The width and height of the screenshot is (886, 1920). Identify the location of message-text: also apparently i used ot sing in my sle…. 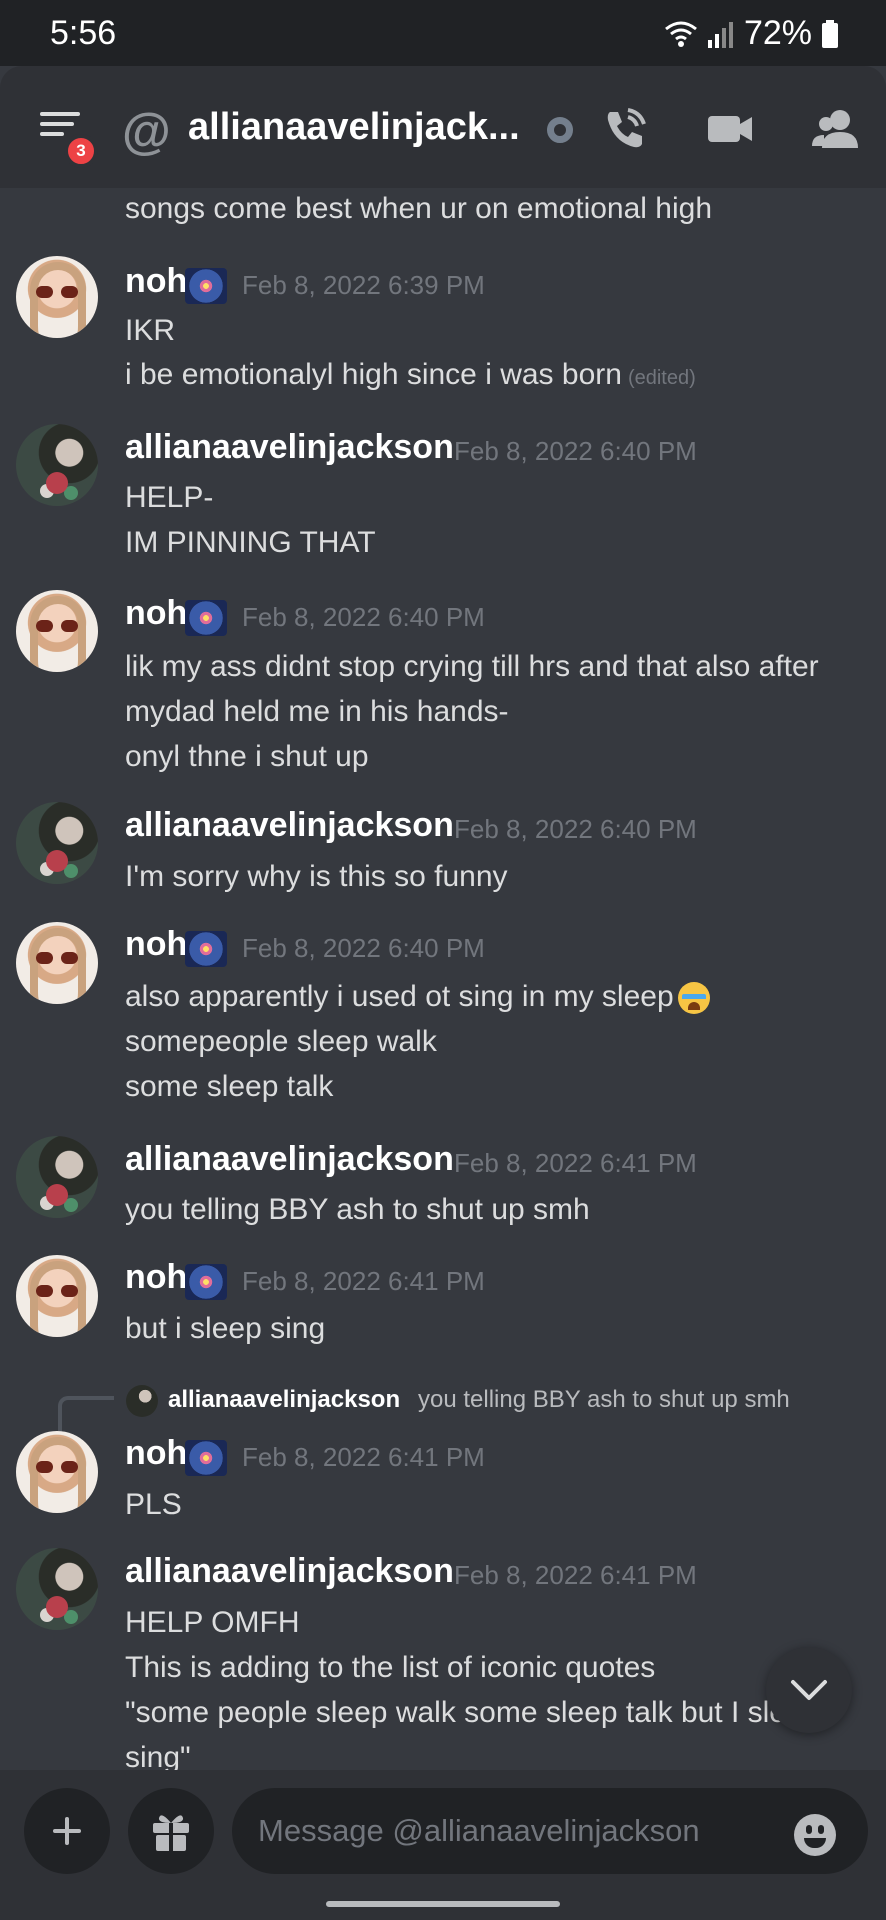
(417, 997).